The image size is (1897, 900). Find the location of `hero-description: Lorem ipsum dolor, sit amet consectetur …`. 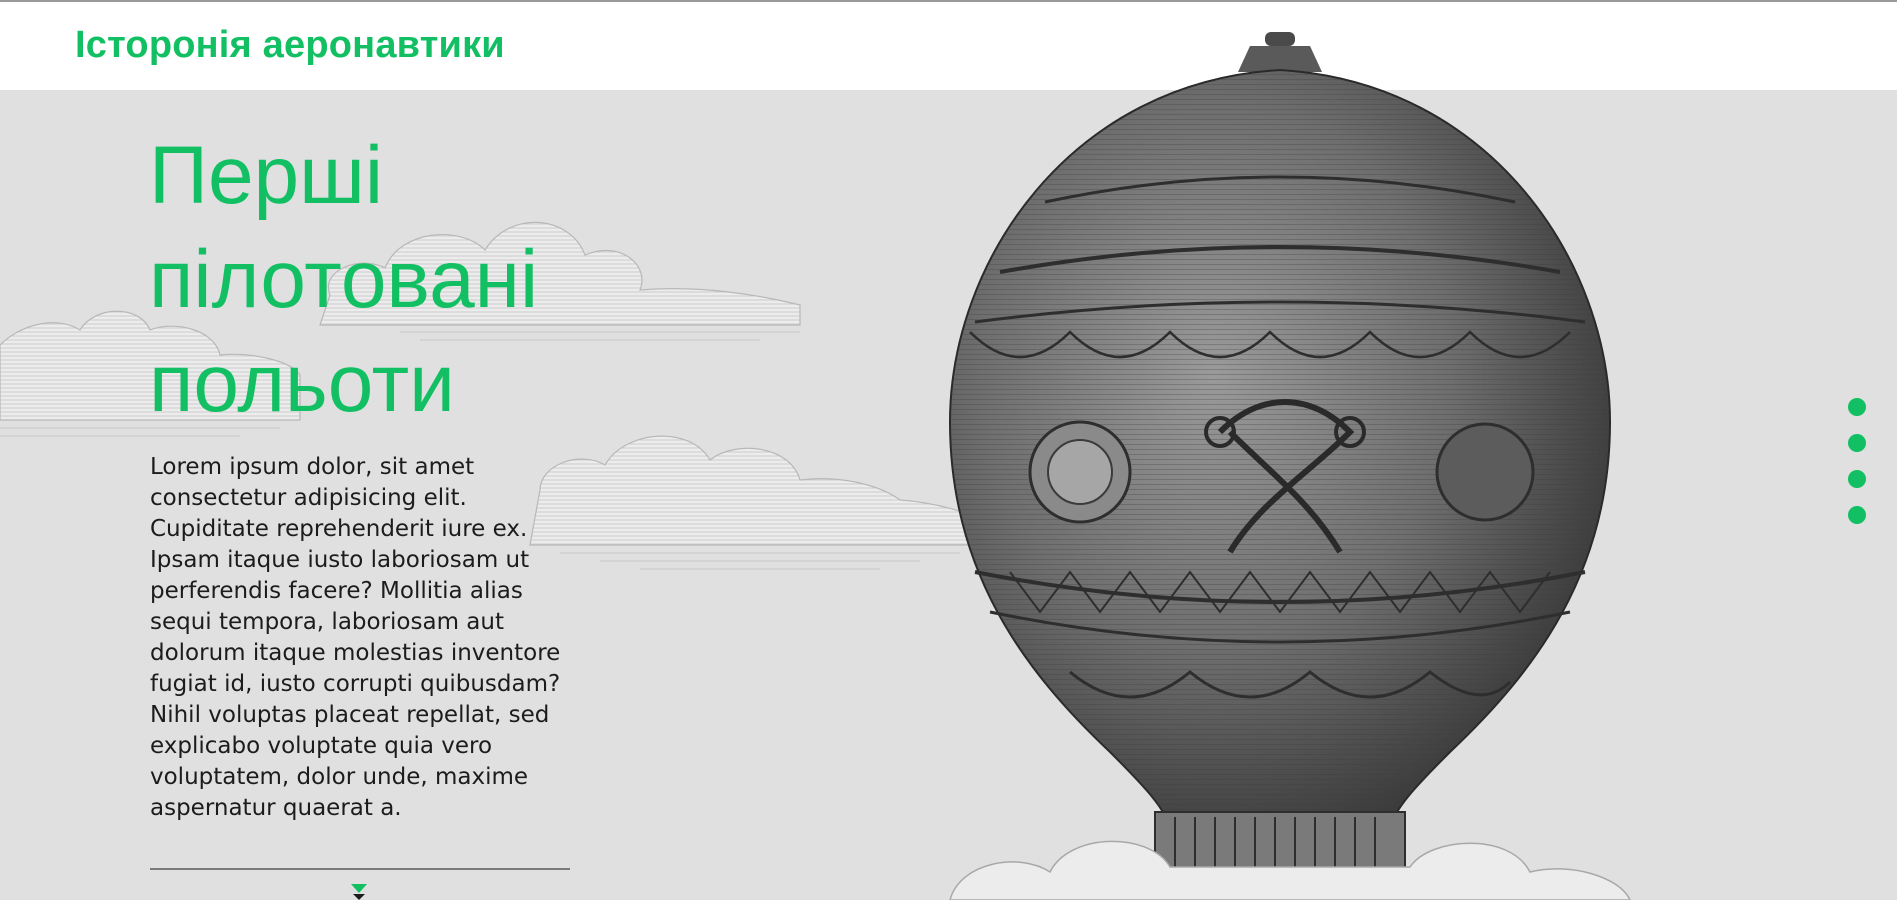

hero-description: Lorem ipsum dolor, sit amet consectetur … is located at coordinates (355, 637).